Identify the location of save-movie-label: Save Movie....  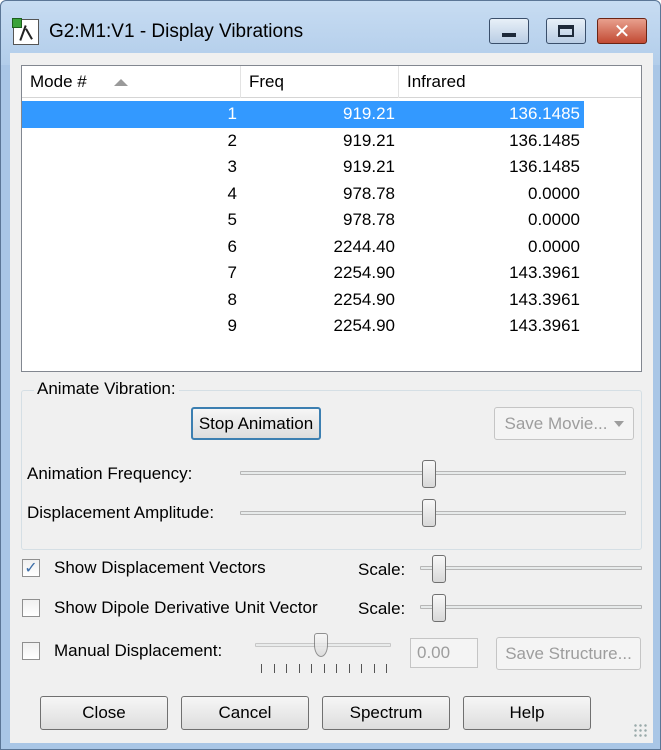
(556, 423).